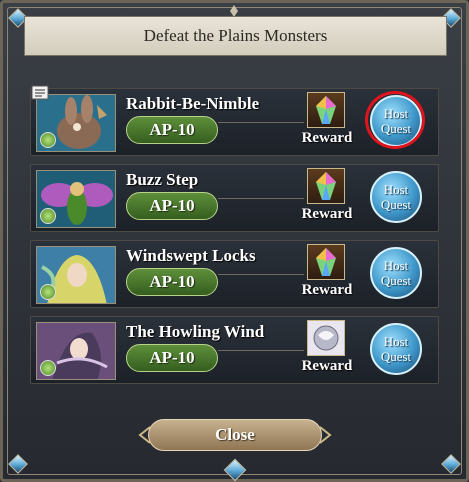  What do you see at coordinates (234, 350) in the screenshot?
I see `quest-row: The Howling Wind AP-10 Reward Host Quest` at bounding box center [234, 350].